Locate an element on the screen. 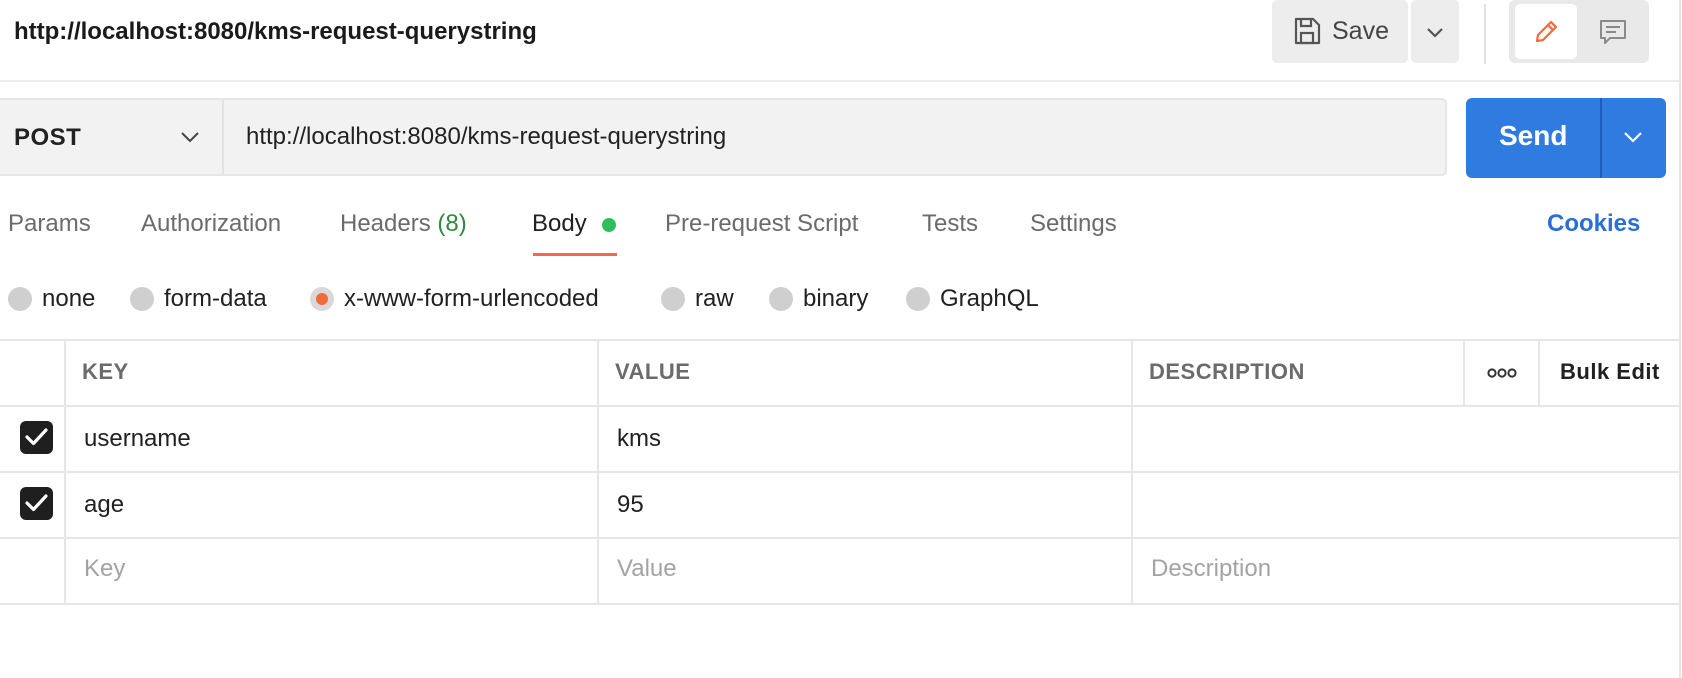 The width and height of the screenshot is (1682, 678). active-tab-indicator is located at coordinates (575, 254).